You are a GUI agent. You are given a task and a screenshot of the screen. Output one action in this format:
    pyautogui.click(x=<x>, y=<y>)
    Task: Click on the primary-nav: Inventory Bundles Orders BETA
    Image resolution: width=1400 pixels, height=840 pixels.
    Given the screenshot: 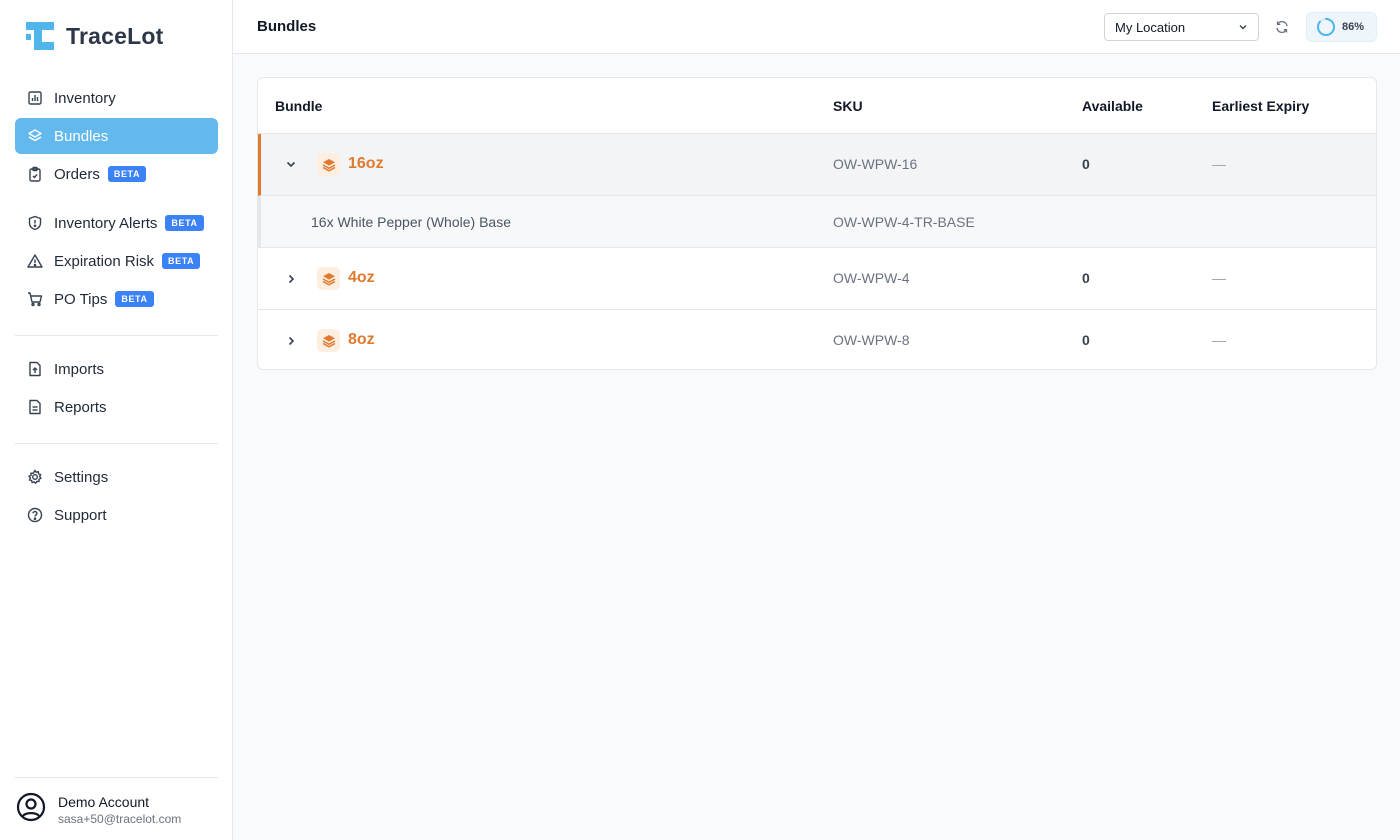 What is the action you would take?
    pyautogui.click(x=116, y=137)
    